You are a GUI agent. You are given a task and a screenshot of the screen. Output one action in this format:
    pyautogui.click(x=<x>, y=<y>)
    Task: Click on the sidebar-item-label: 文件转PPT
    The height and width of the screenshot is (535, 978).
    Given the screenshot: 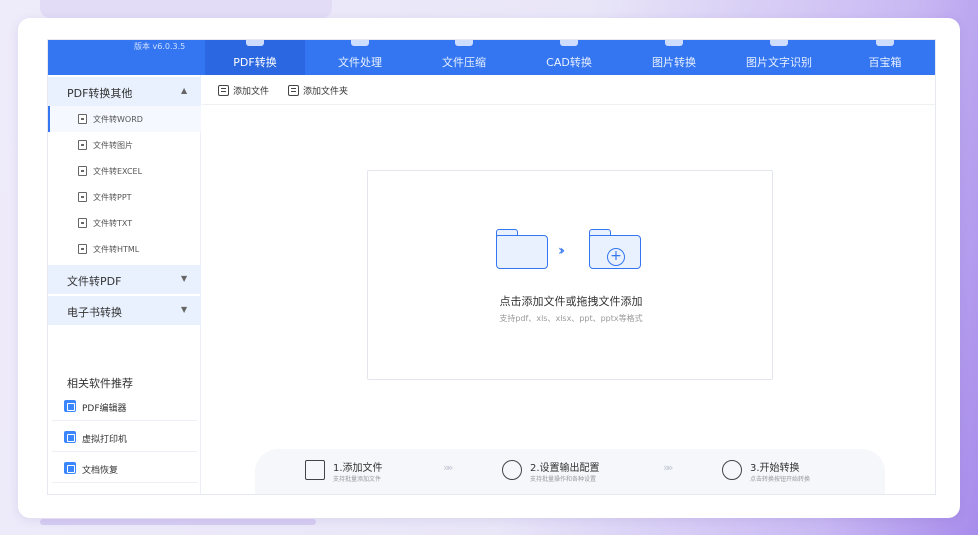 What is the action you would take?
    pyautogui.click(x=112, y=197)
    